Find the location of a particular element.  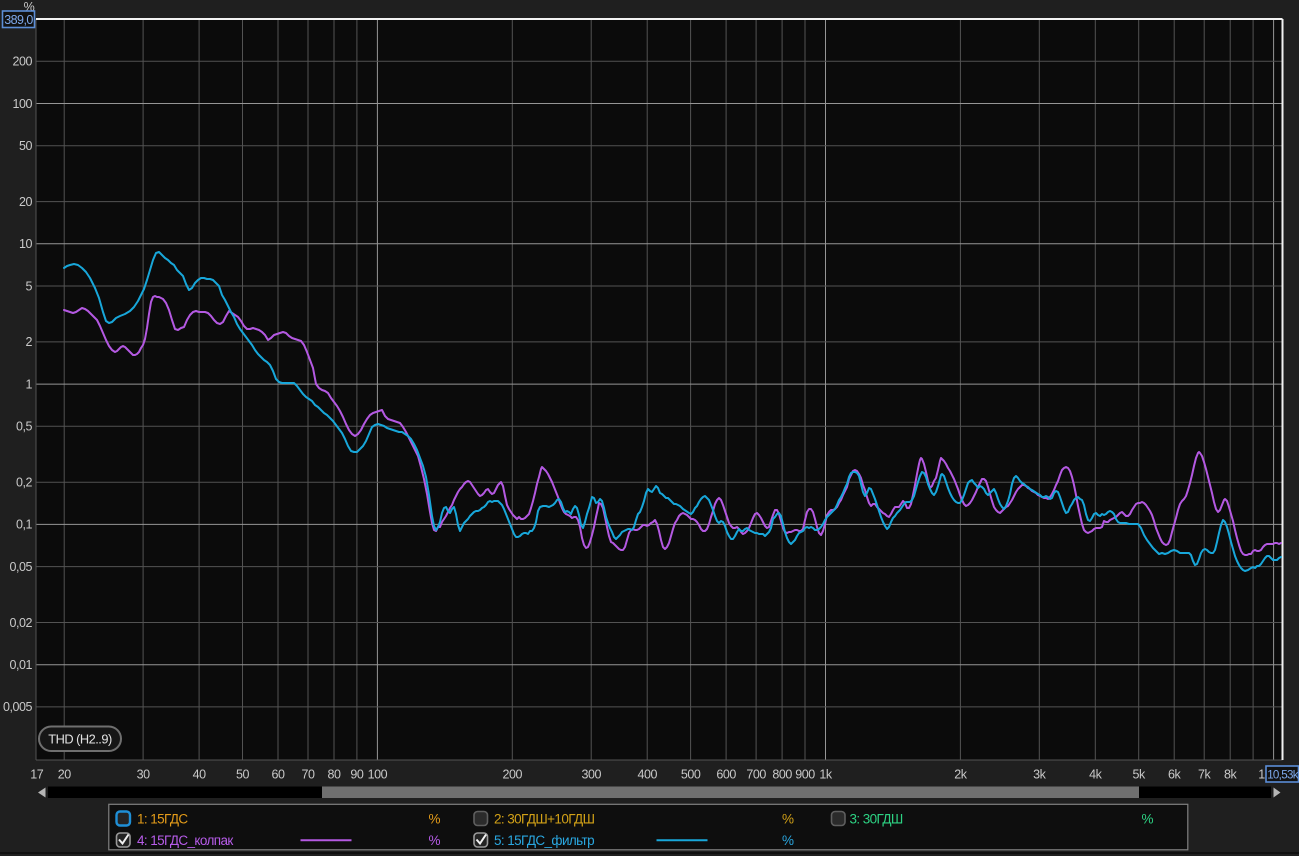

svg-text: 1k is located at coordinates (826, 775).